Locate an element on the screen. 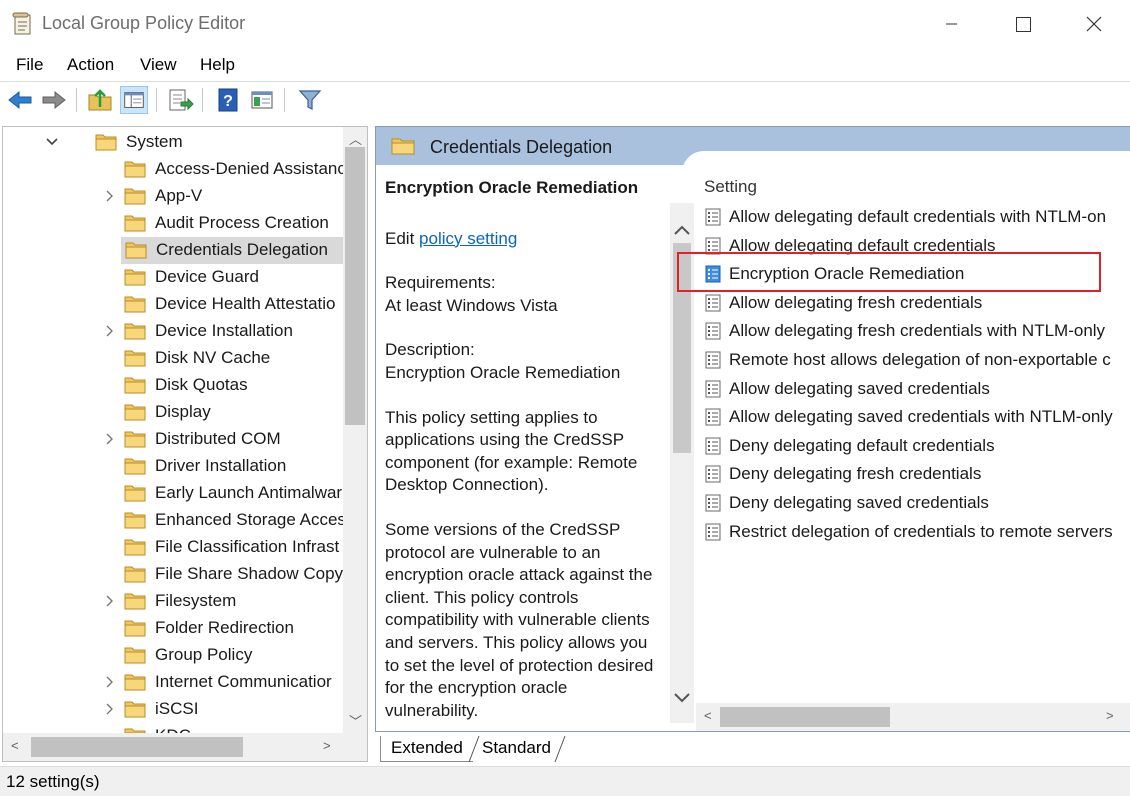  menu-help: Help is located at coordinates (217, 65).